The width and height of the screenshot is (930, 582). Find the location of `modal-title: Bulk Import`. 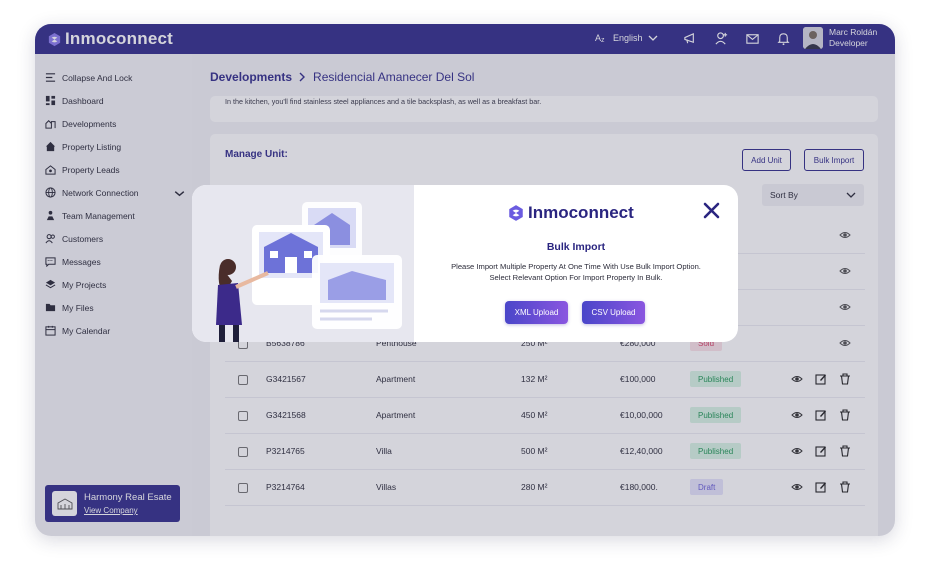

modal-title: Bulk Import is located at coordinates (576, 247).